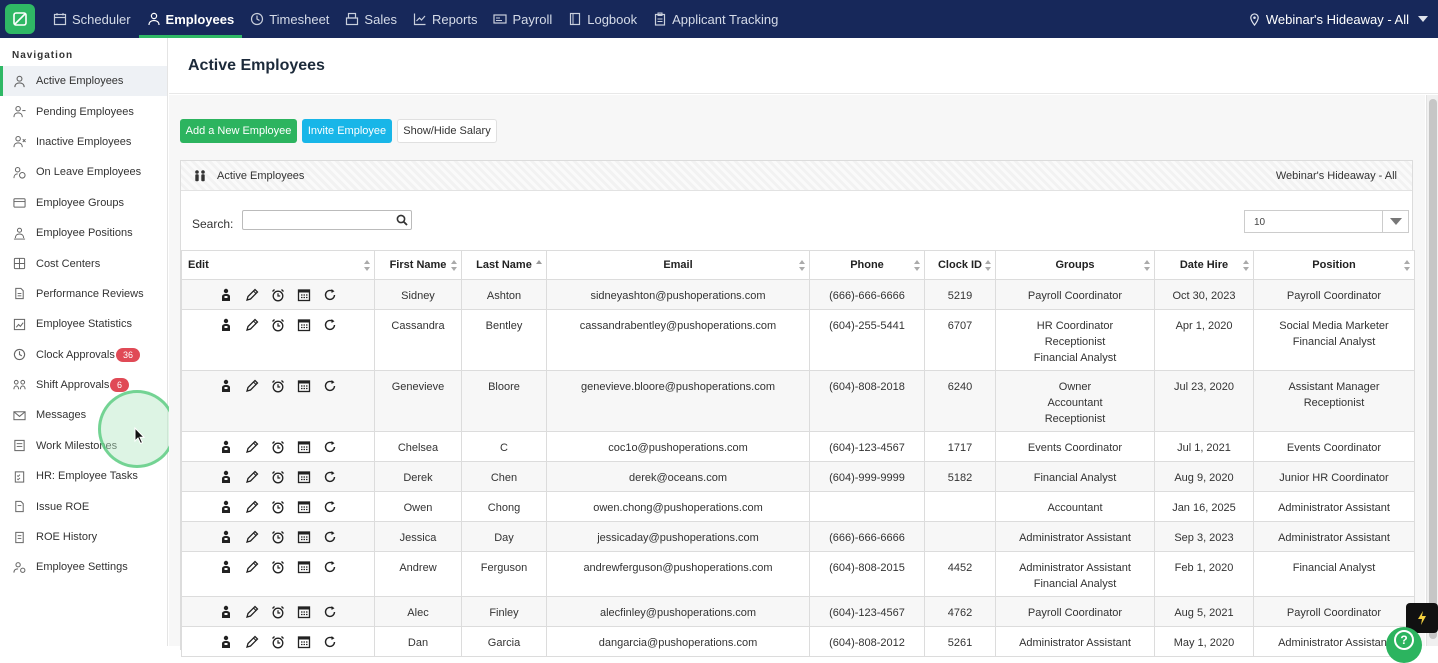 The height and width of the screenshot is (663, 1438). What do you see at coordinates (83, 263) in the screenshot?
I see `sidebar-item-cost-centers: Cost Centers` at bounding box center [83, 263].